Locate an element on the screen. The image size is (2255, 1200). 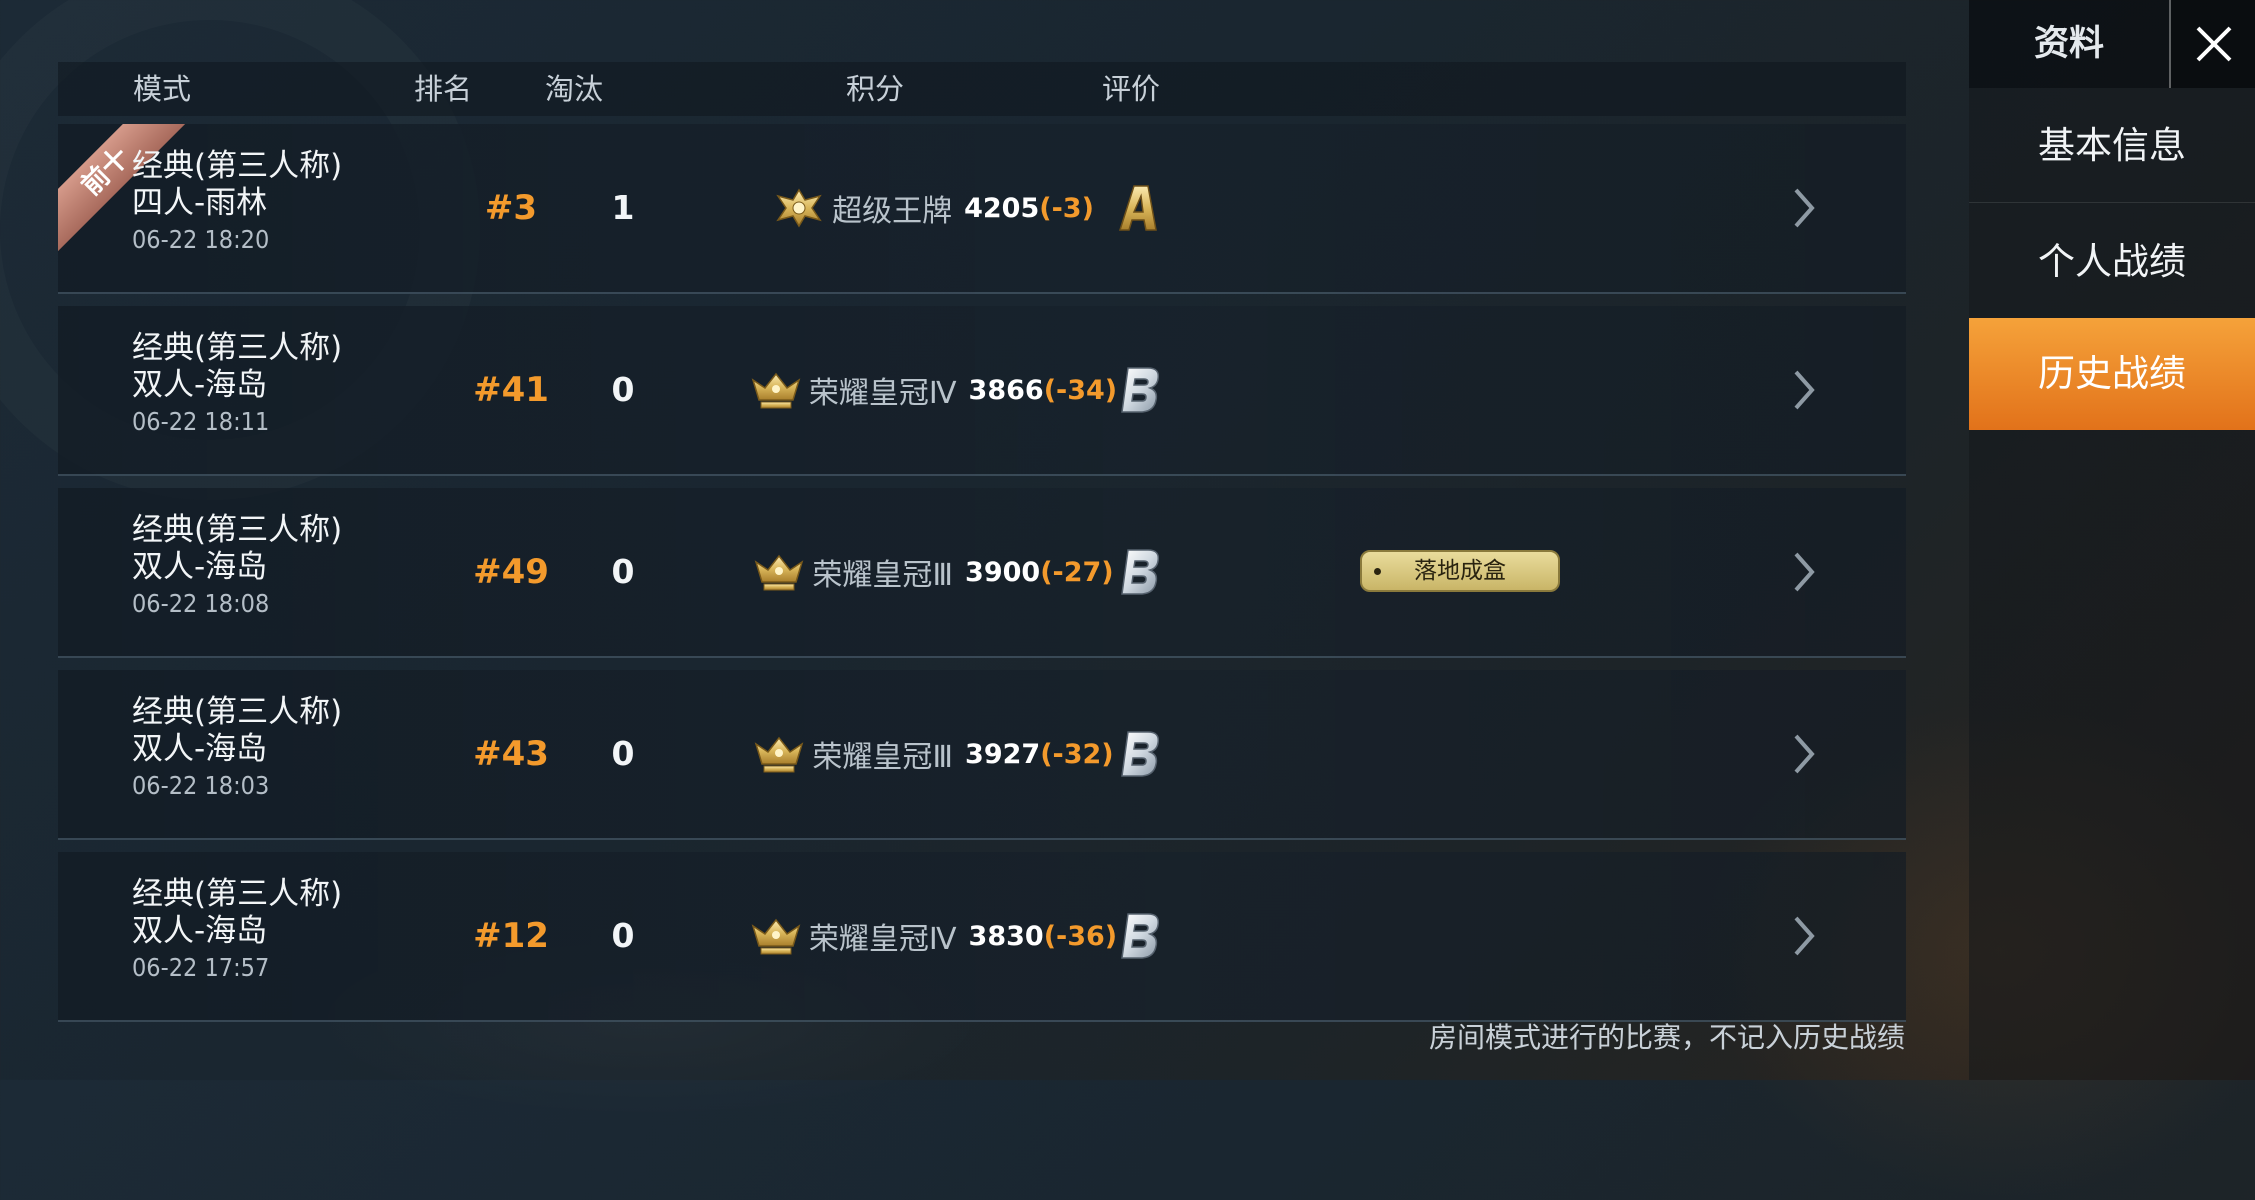
grade-a-icon is located at coordinates (1137, 208).